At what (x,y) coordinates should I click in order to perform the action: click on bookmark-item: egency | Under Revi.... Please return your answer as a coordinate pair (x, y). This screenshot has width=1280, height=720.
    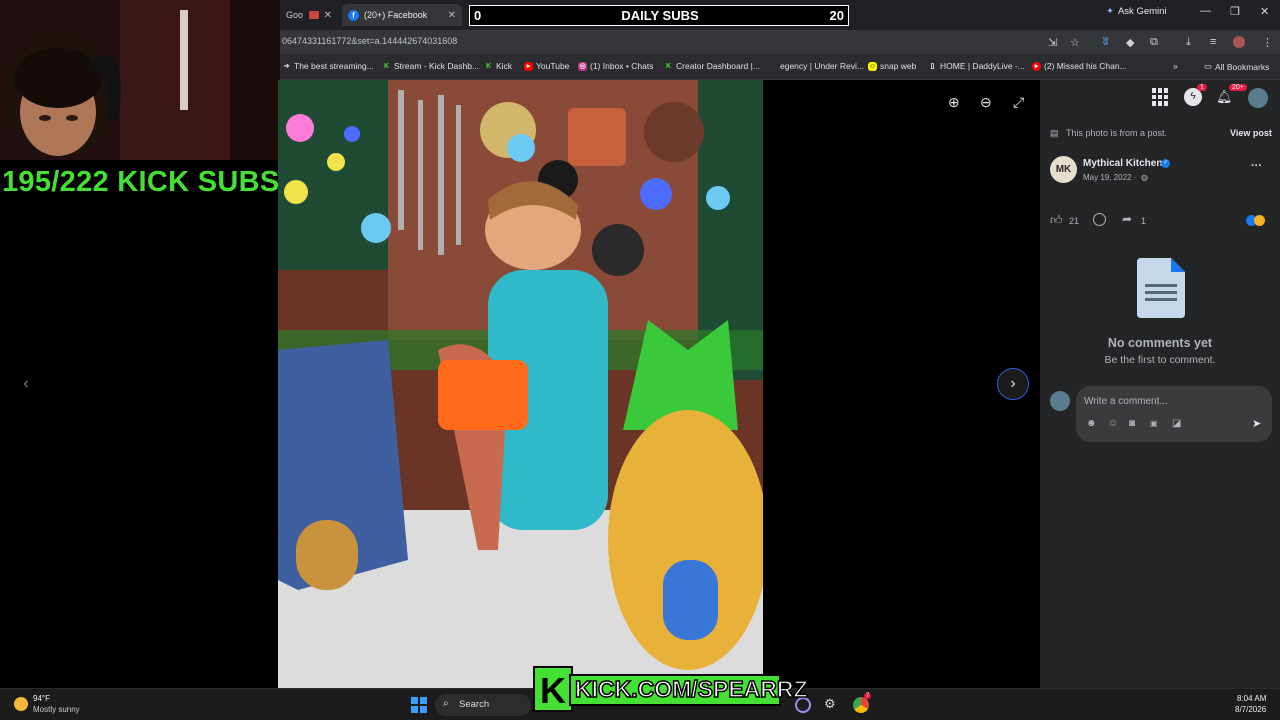
    Looking at the image, I should click on (822, 66).